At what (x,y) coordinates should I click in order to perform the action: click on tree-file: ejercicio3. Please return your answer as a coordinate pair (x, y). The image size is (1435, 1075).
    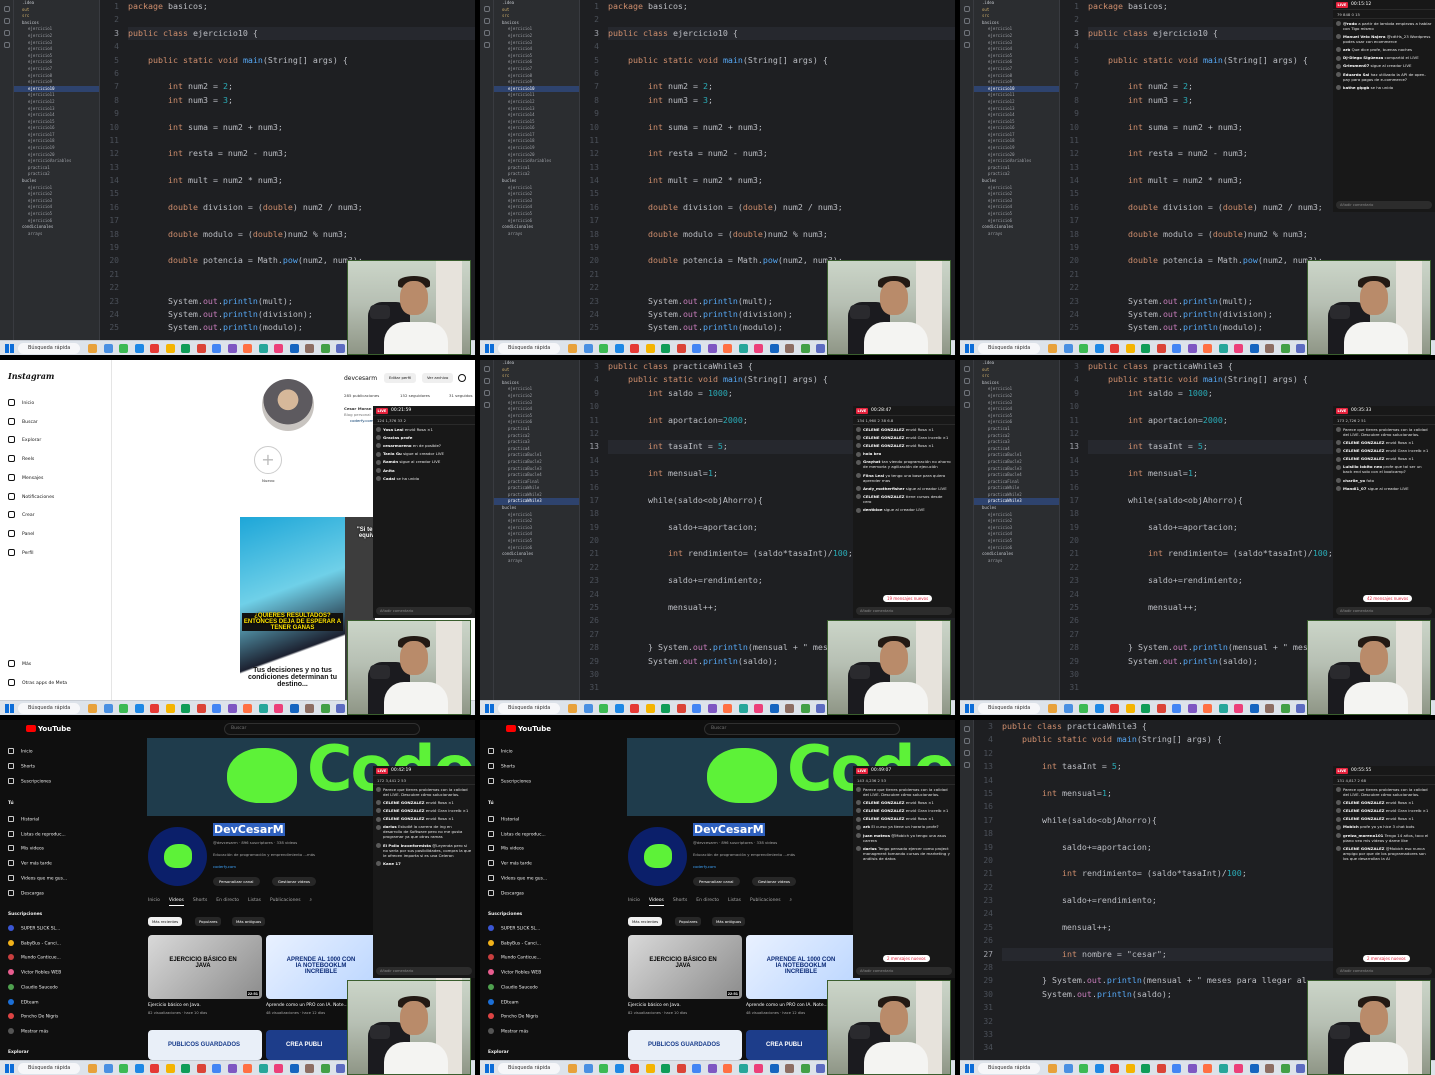
    Looking at the image, I should click on (1016, 43).